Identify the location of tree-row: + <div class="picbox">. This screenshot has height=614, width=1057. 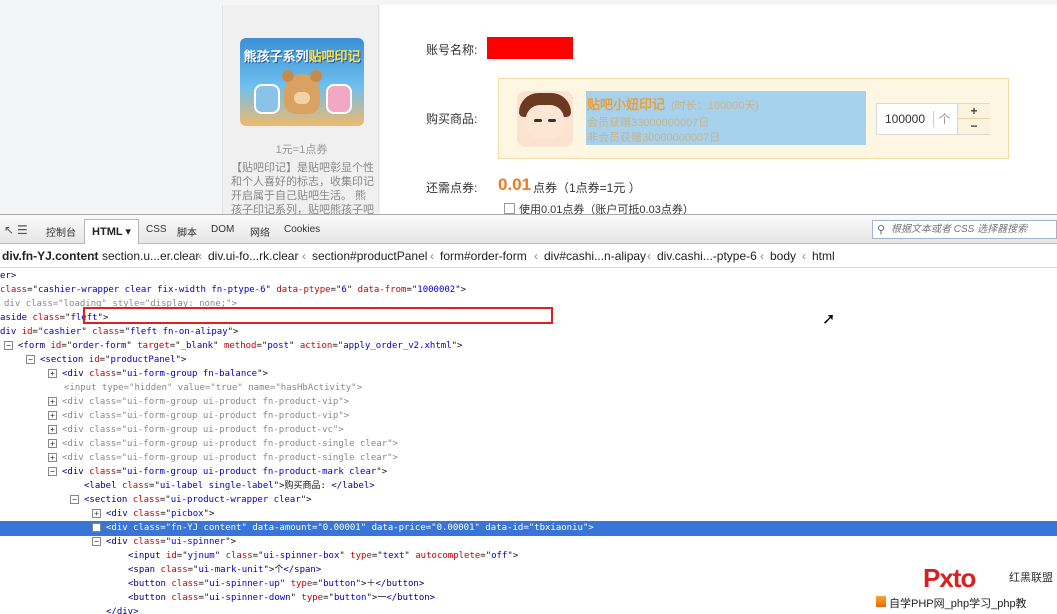
(528, 514).